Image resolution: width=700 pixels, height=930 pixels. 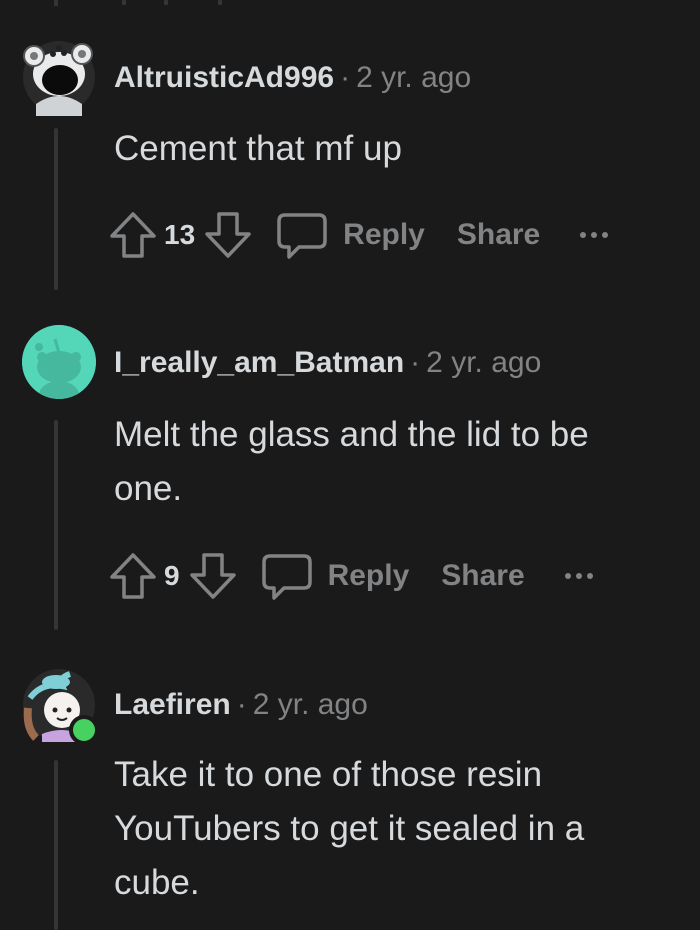 I want to click on vote-count: 9, so click(x=172, y=575).